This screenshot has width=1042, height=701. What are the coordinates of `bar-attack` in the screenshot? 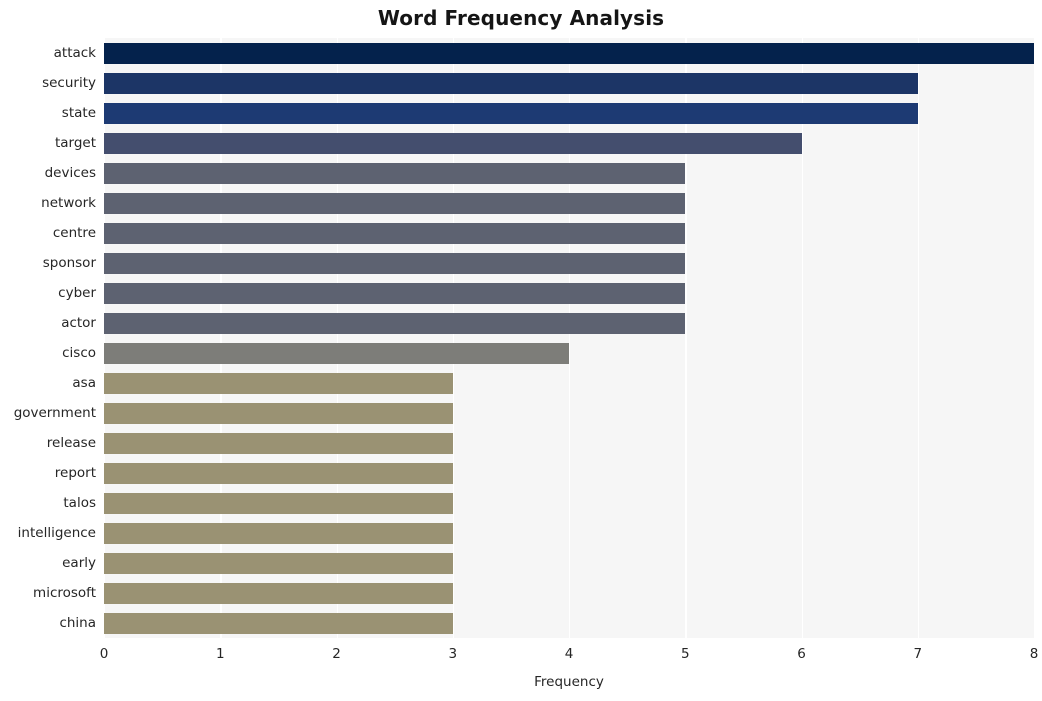 It's located at (569, 53).